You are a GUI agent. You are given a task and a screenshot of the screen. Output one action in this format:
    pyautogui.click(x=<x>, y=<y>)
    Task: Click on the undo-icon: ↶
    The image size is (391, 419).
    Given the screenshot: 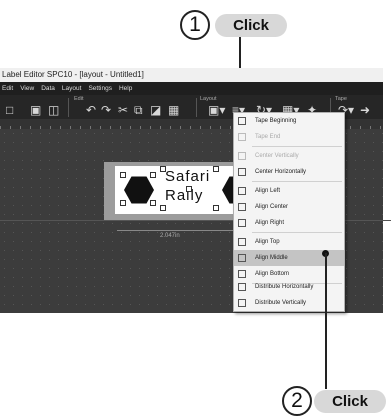 What is the action you would take?
    pyautogui.click(x=91, y=110)
    